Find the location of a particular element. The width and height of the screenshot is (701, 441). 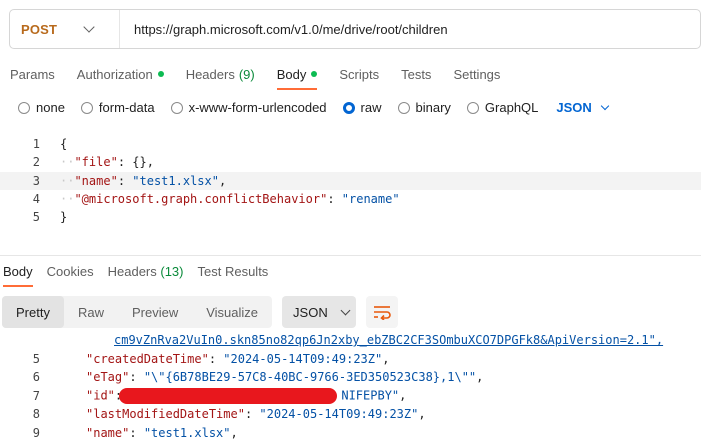

code-token: "test1.xlsx" is located at coordinates (175, 180).